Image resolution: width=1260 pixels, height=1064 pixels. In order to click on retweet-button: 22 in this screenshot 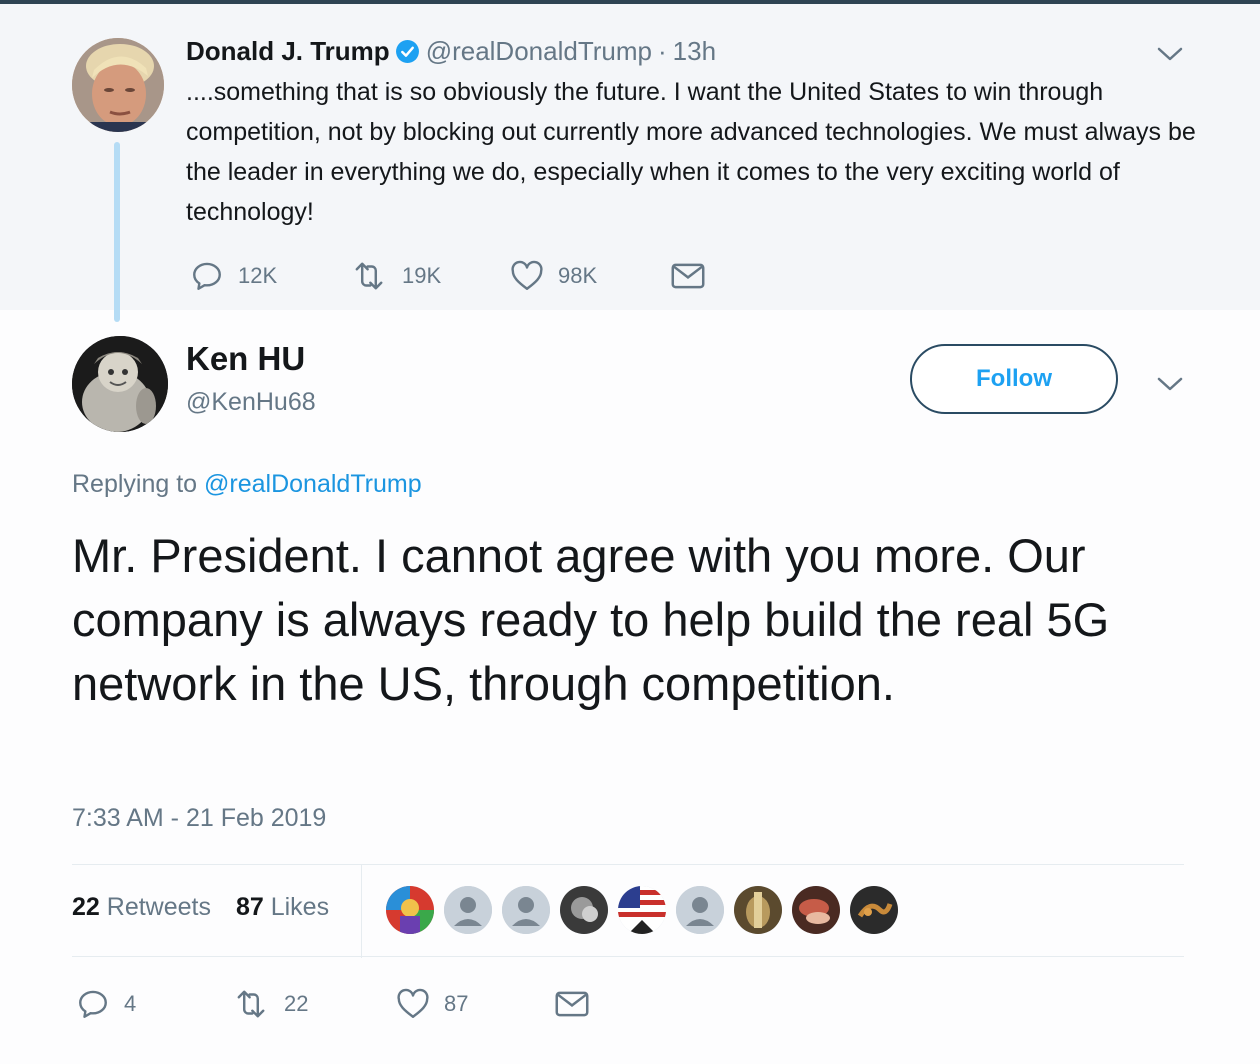, I will do `click(314, 1004)`.